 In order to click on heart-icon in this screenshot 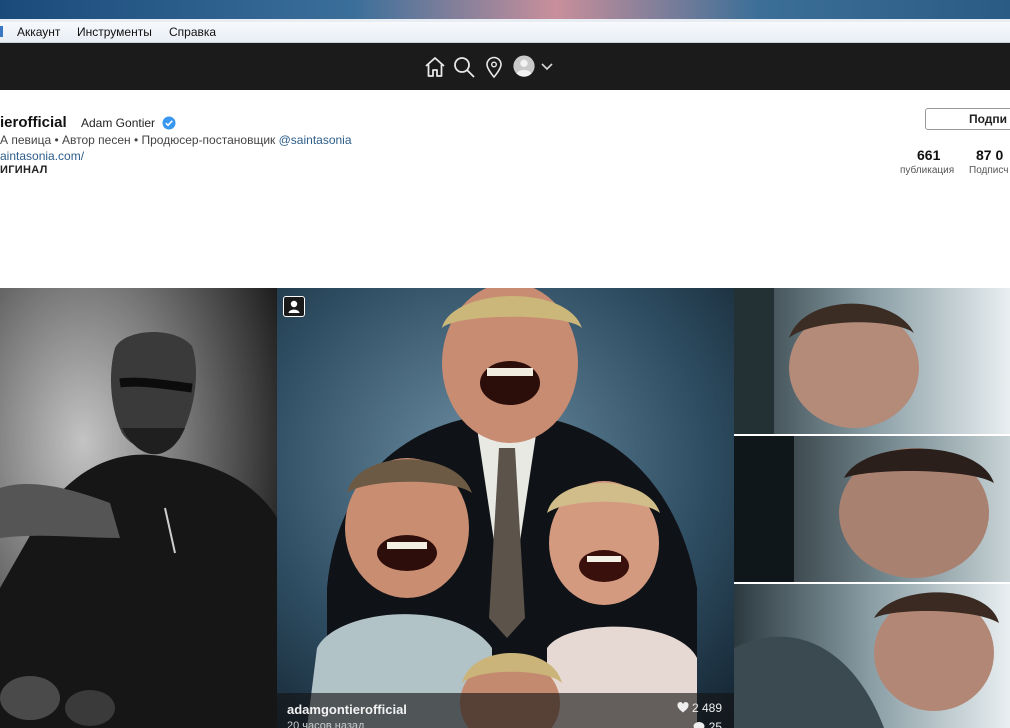, I will do `click(683, 707)`.